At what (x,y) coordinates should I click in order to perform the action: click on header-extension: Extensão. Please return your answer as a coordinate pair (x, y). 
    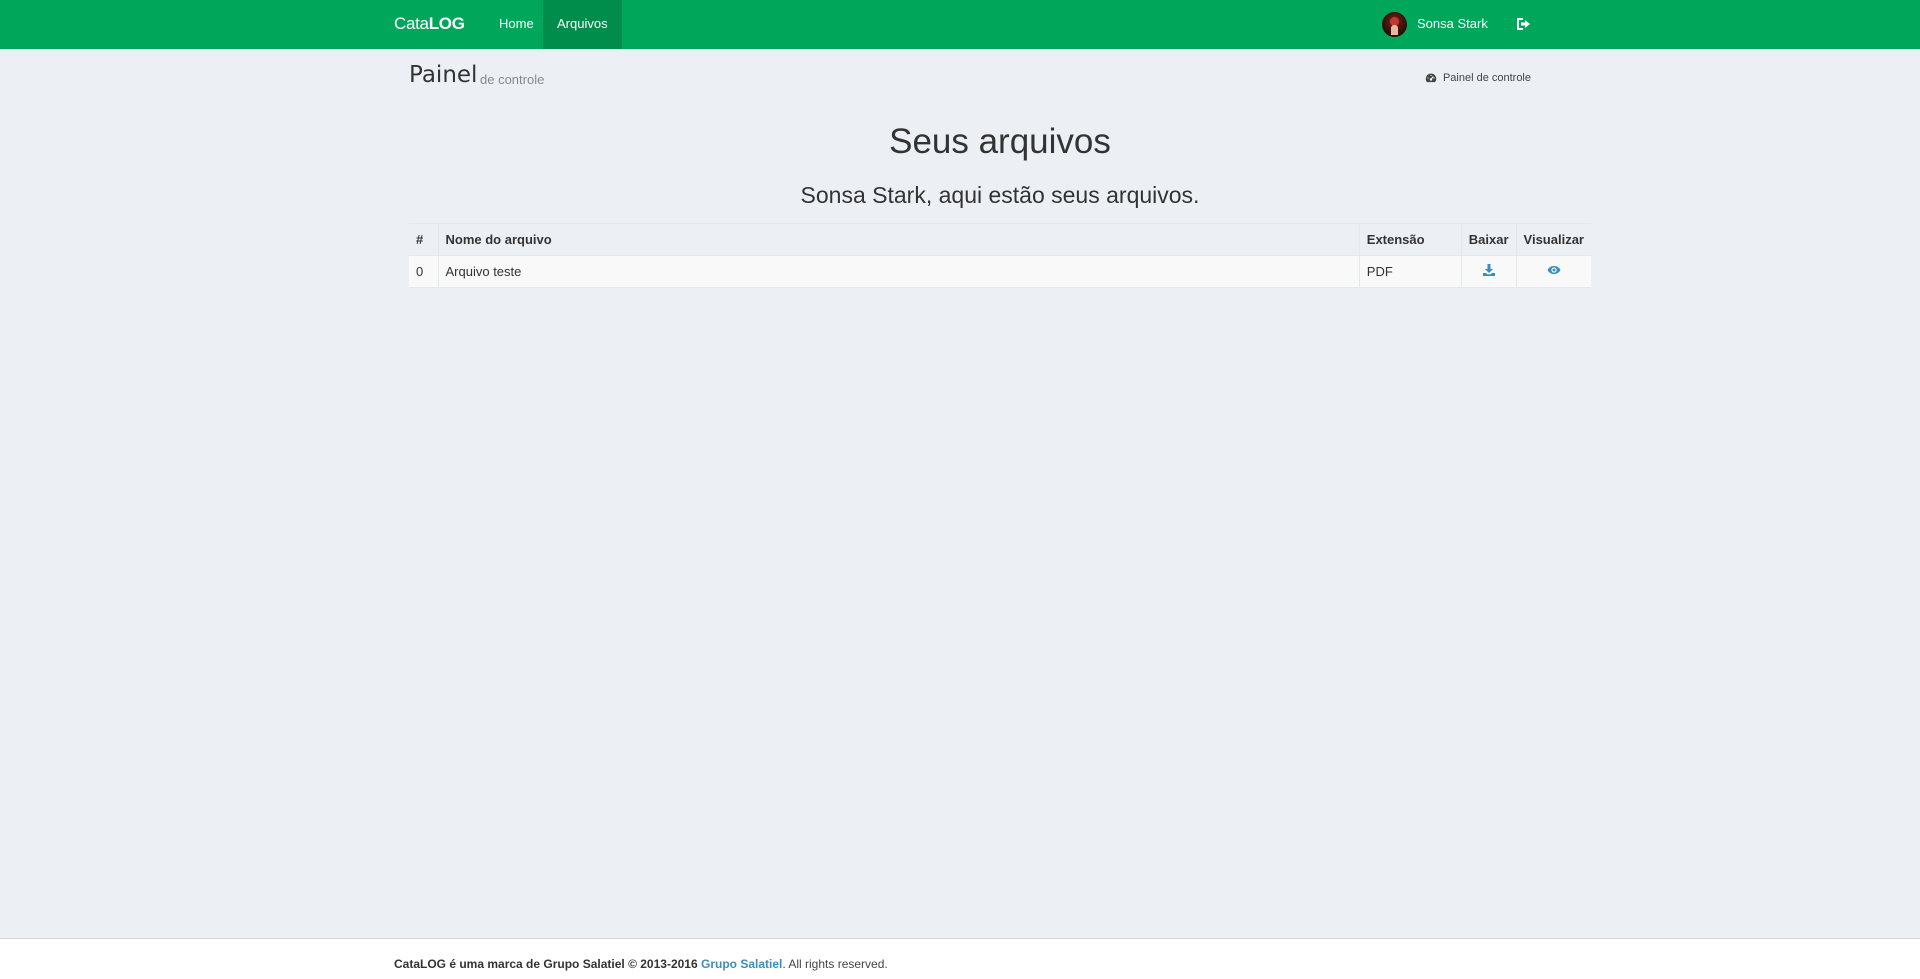
    Looking at the image, I should click on (1410, 239).